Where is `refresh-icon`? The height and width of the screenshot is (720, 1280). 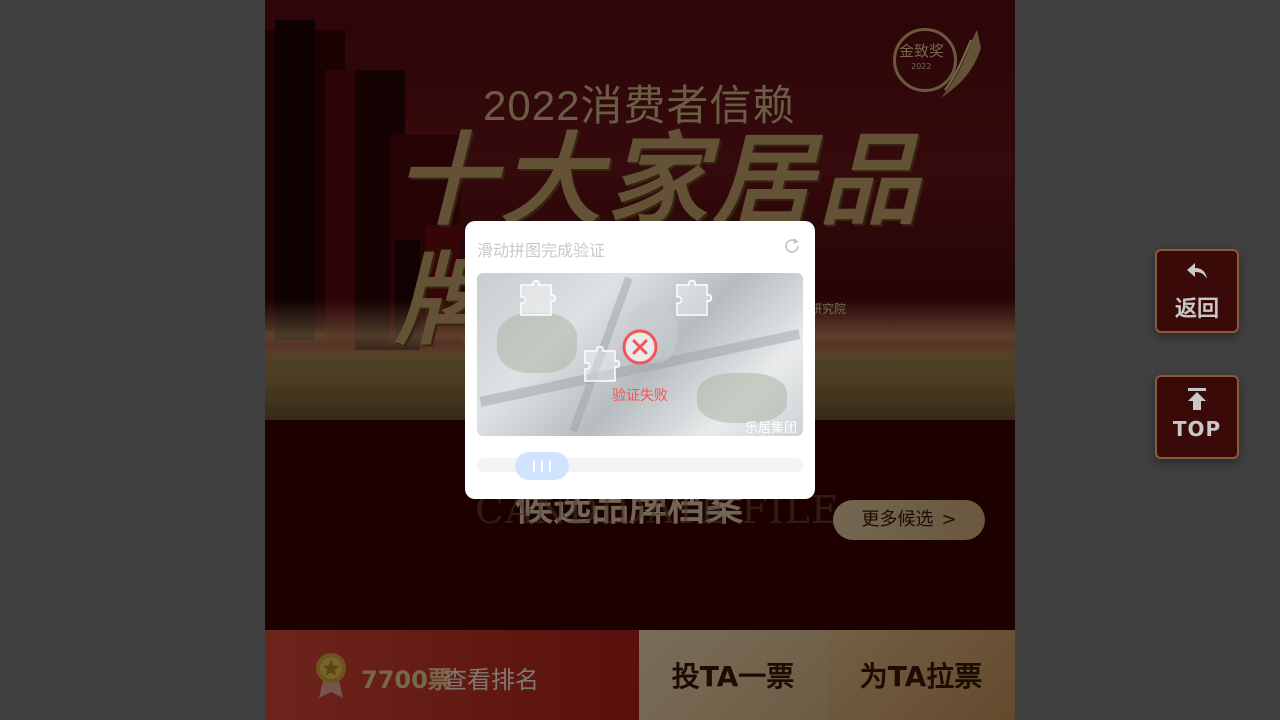
refresh-icon is located at coordinates (792, 246).